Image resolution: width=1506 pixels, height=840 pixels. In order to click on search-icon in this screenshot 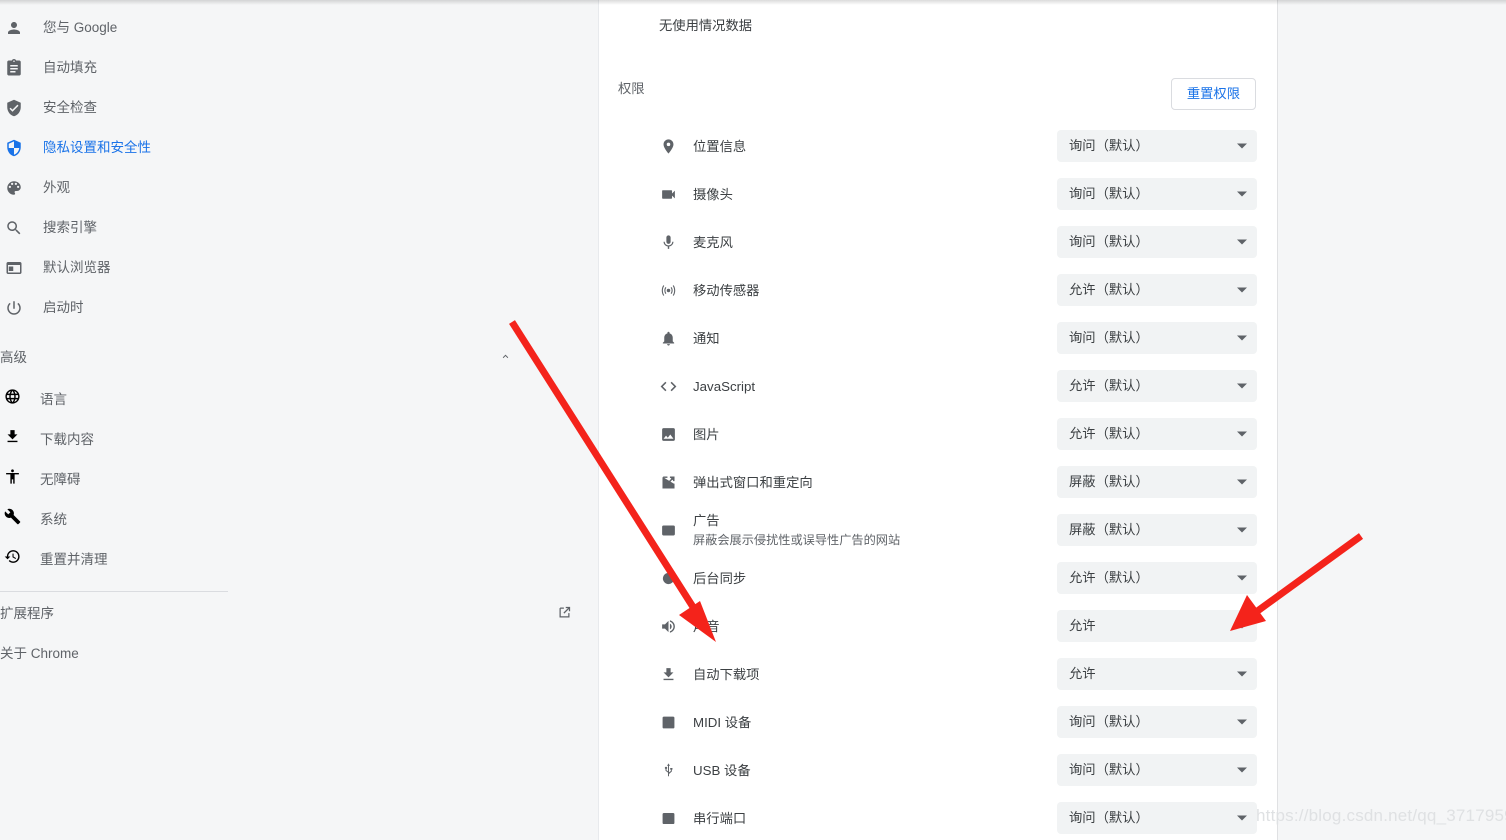, I will do `click(14, 228)`.